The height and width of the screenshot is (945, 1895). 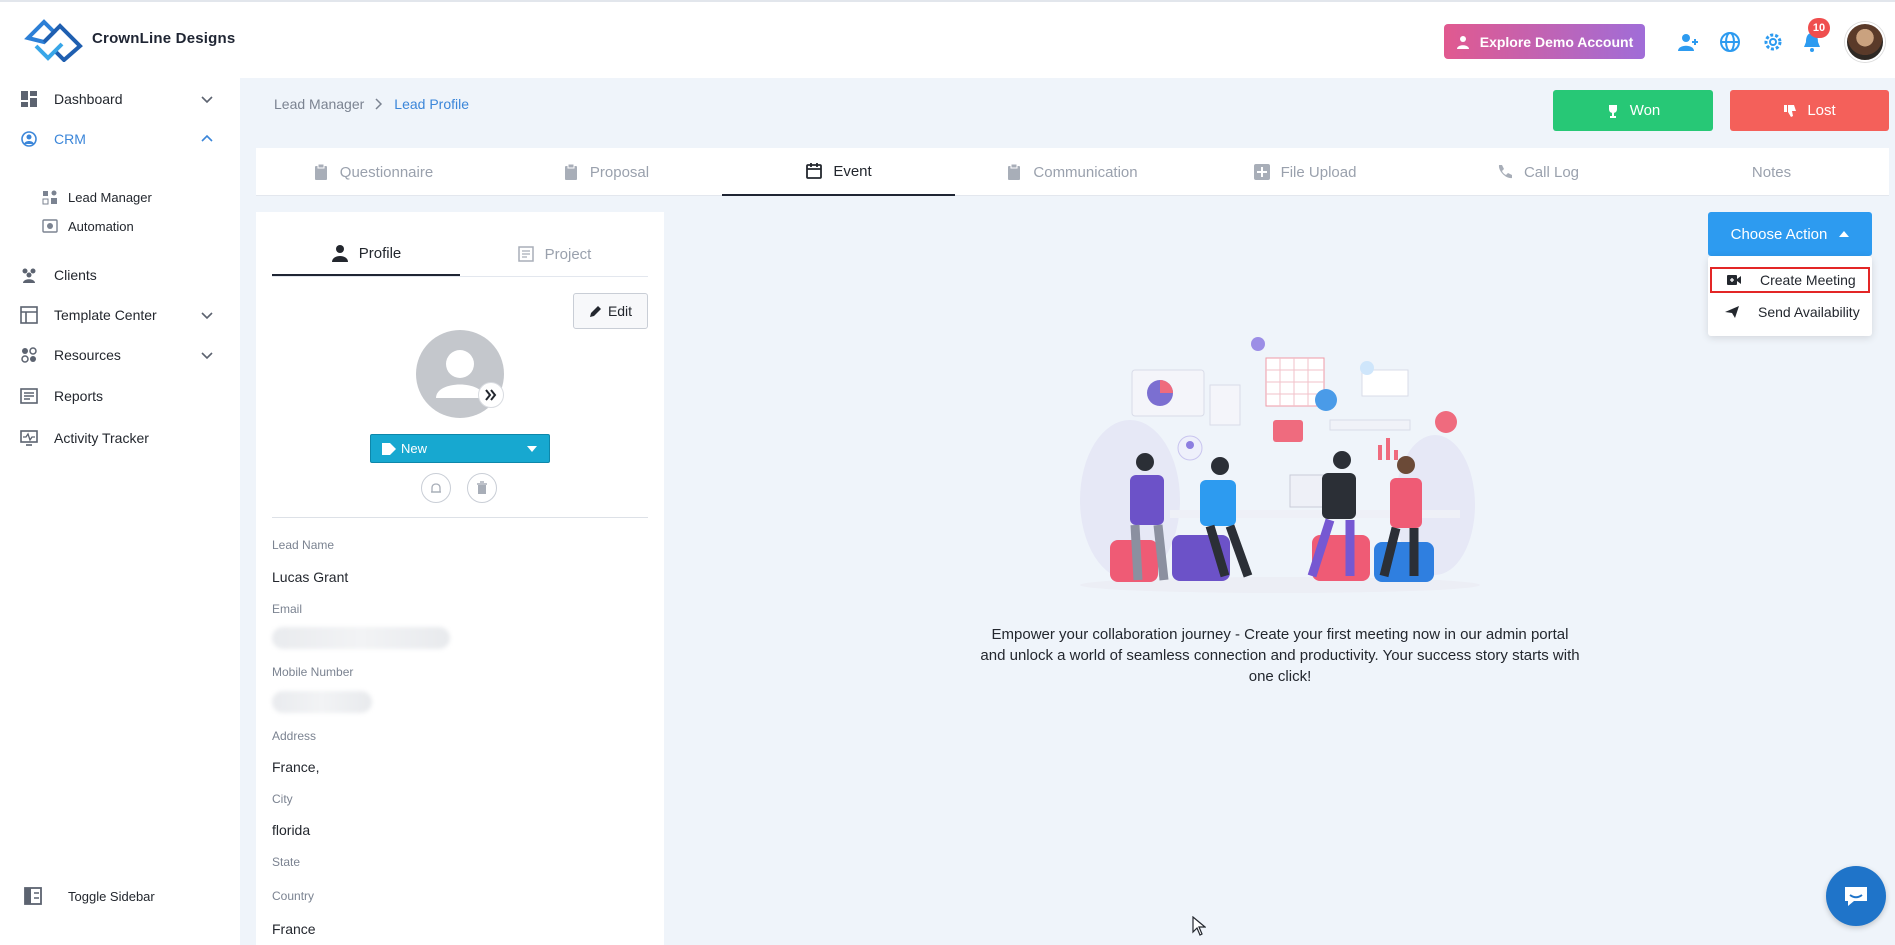 I want to click on sidebar-item-template-center: Template Center, so click(x=120, y=315).